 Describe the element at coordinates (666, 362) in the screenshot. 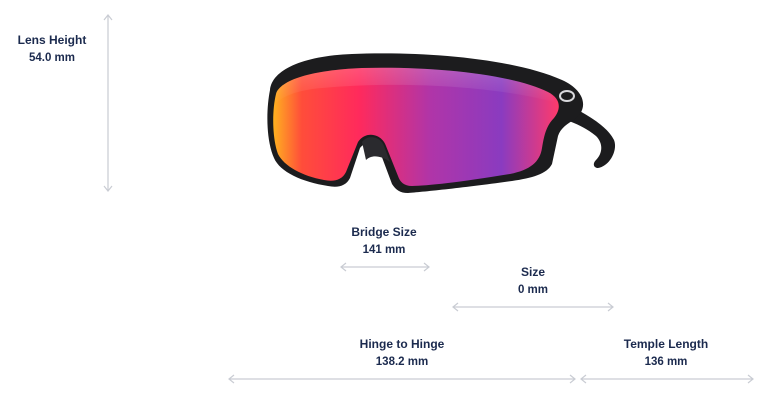

I see `temple-length-value: 136 mm` at that location.